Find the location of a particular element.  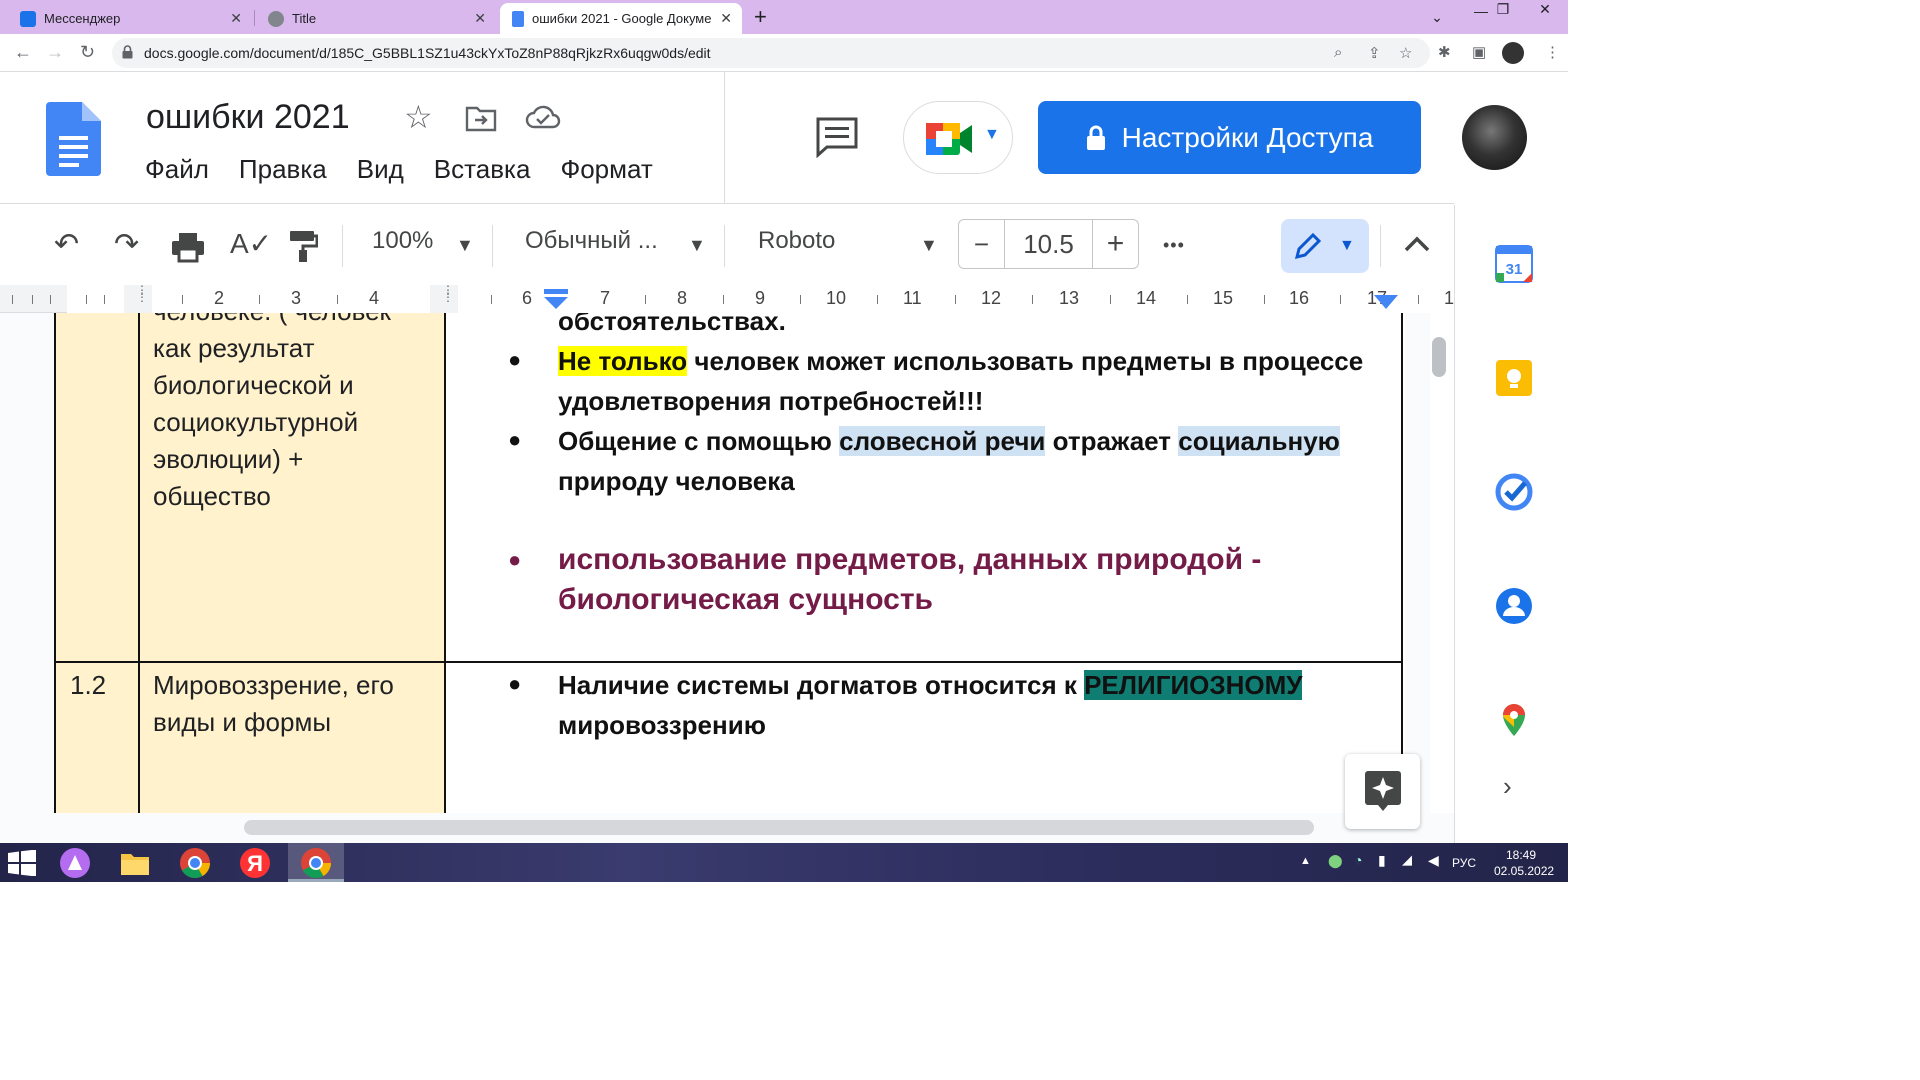

tab-search-icon: ⌄ is located at coordinates (1437, 17).